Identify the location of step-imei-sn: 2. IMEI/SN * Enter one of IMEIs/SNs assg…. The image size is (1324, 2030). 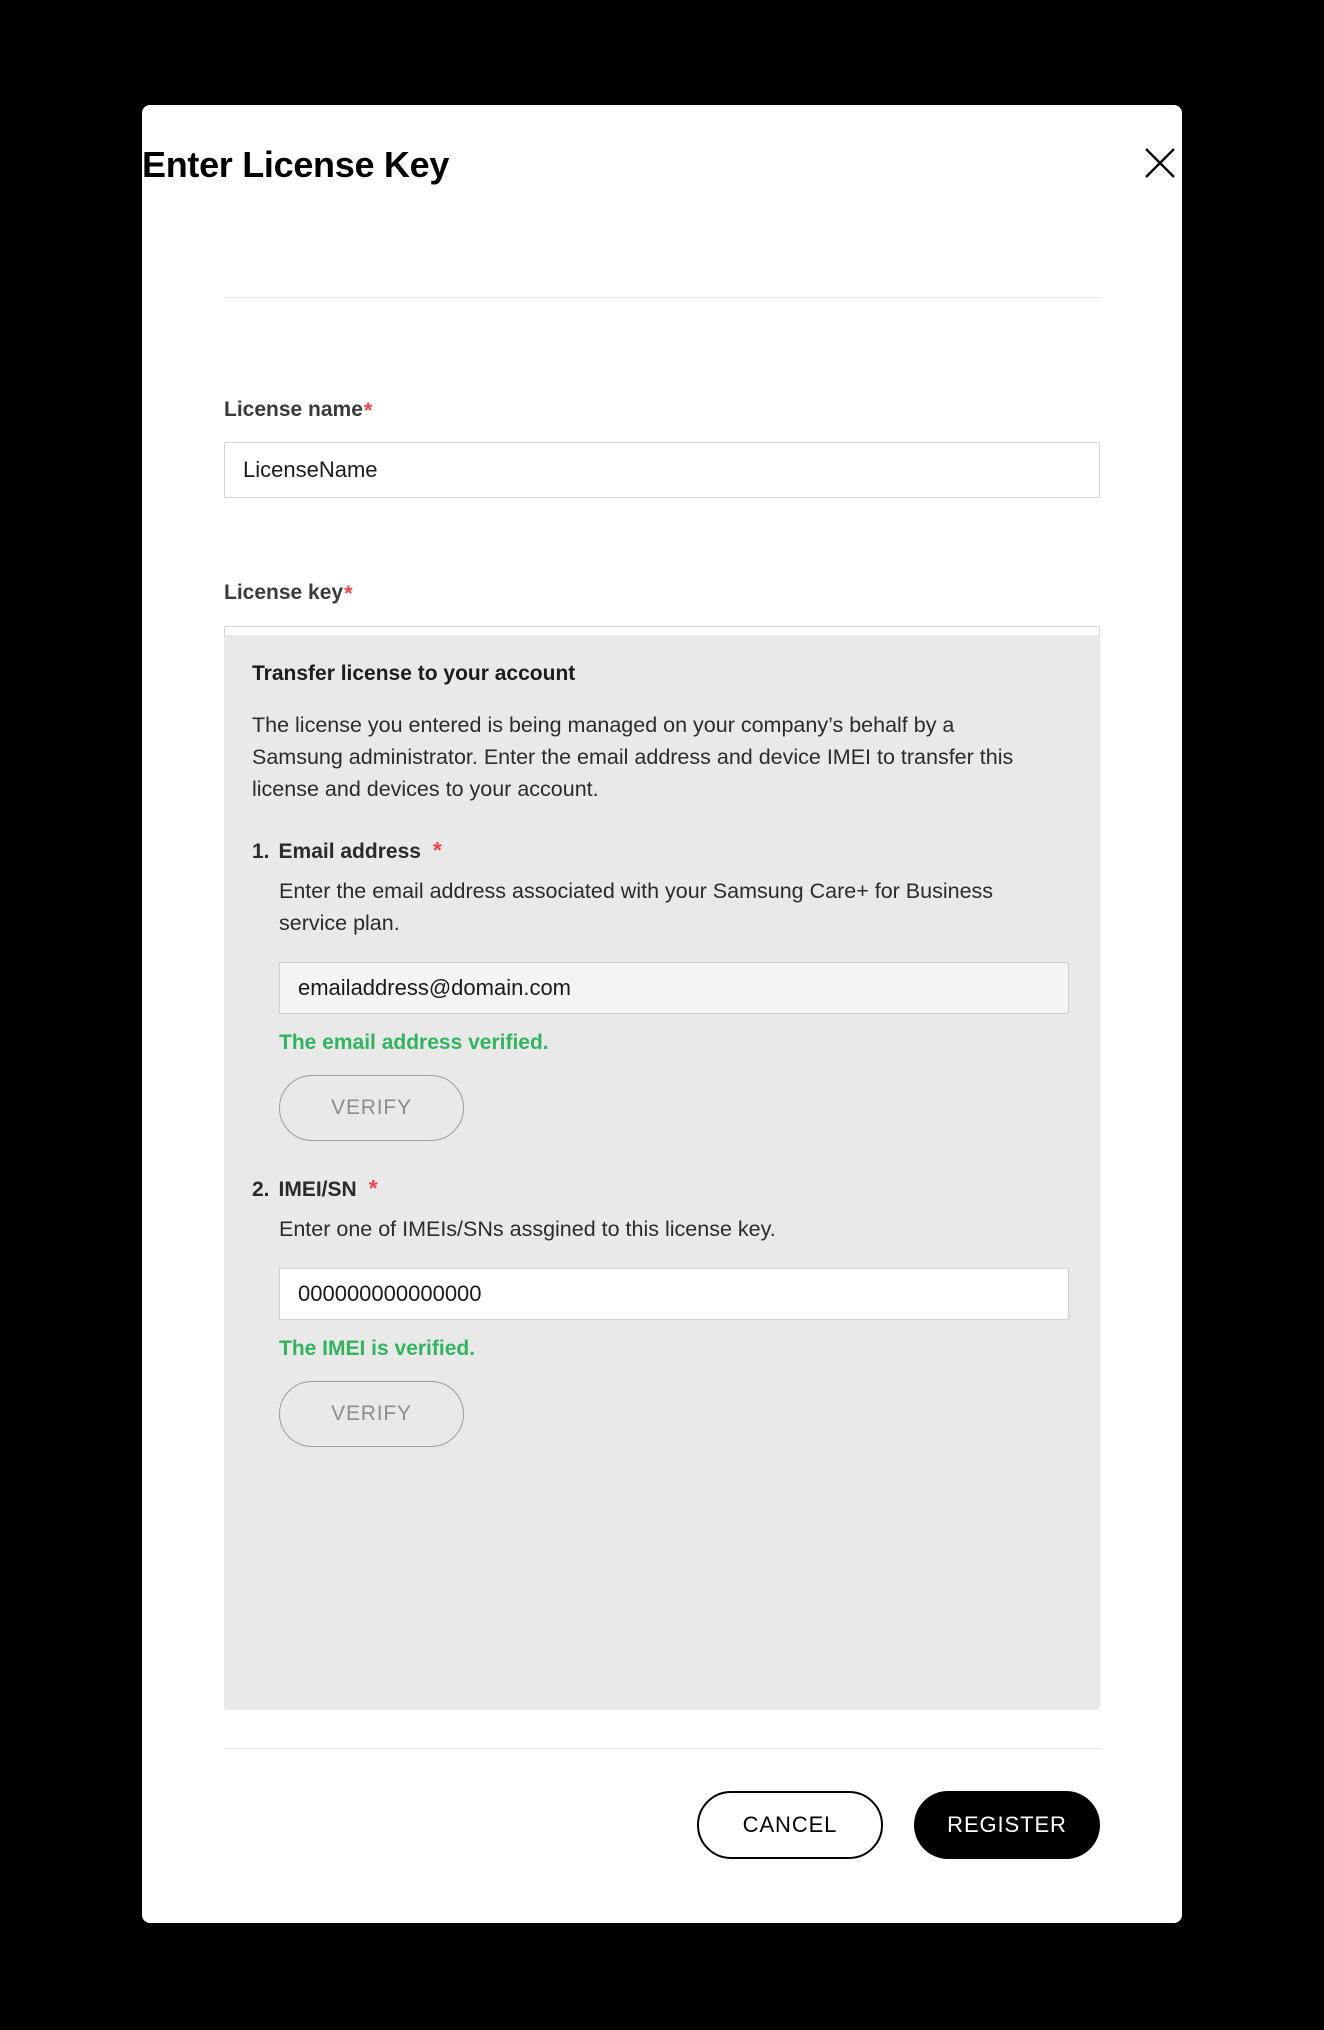
(662, 1312).